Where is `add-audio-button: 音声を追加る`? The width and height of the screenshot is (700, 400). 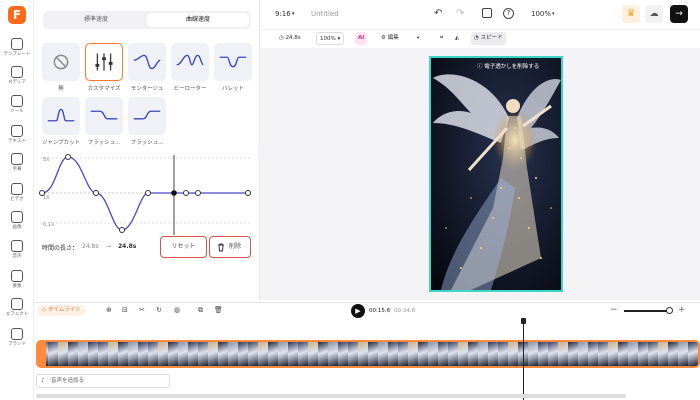
add-audio-button: 音声を追加る is located at coordinates (103, 381).